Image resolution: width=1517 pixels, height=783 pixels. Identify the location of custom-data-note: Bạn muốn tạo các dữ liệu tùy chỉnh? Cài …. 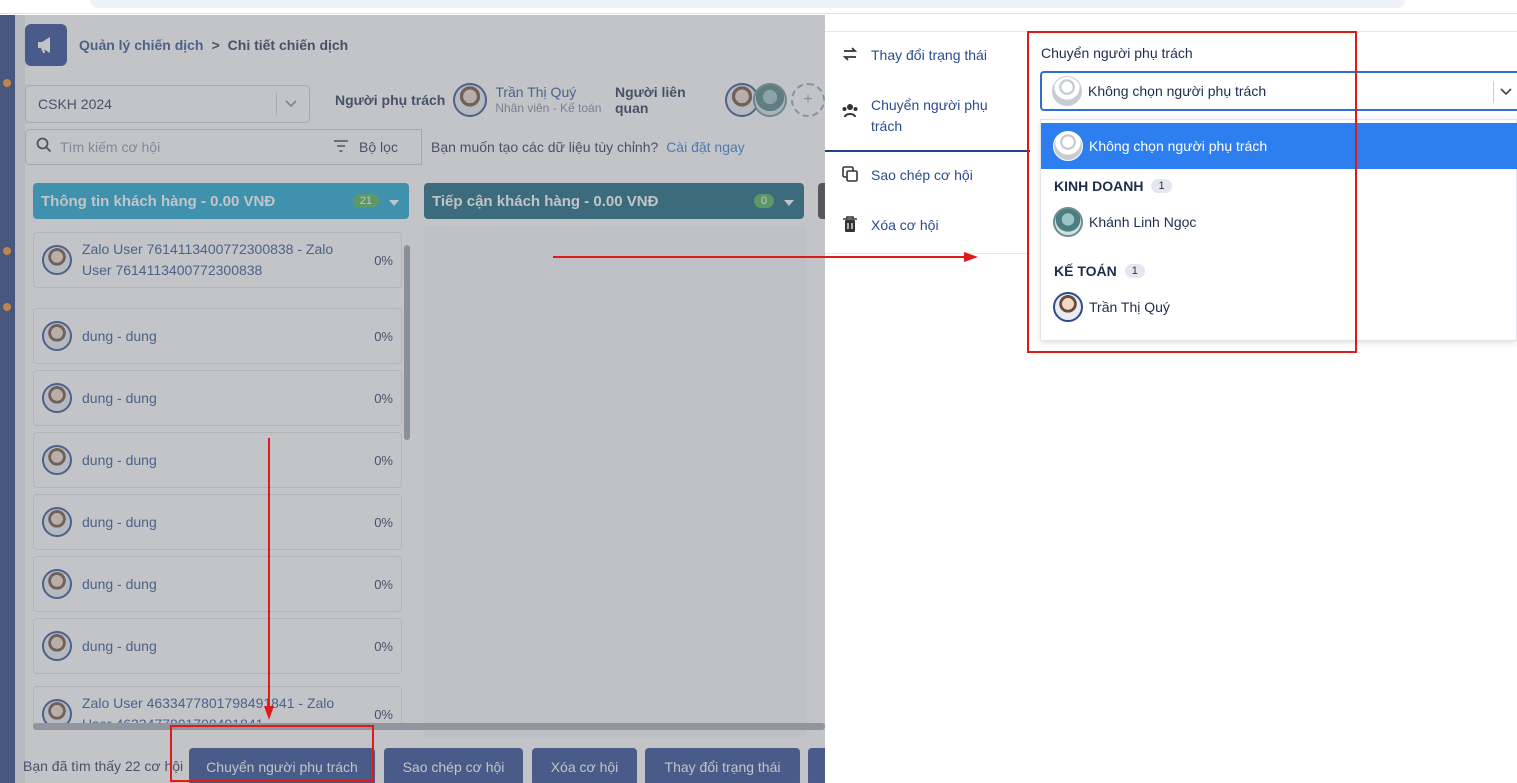
(588, 147).